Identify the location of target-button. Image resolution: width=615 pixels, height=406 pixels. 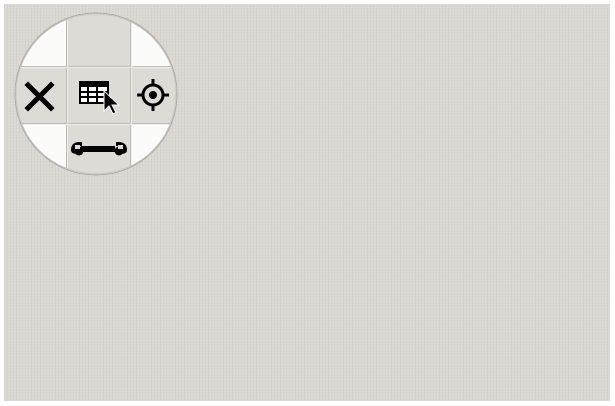
(154, 95).